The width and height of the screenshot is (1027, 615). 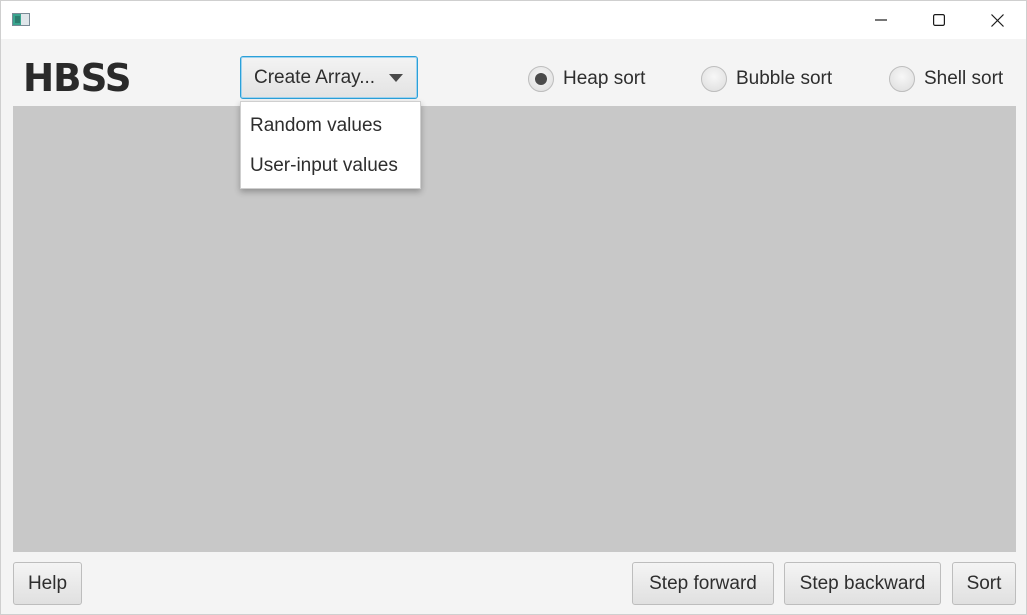 I want to click on app-window-icon, so click(x=21, y=19).